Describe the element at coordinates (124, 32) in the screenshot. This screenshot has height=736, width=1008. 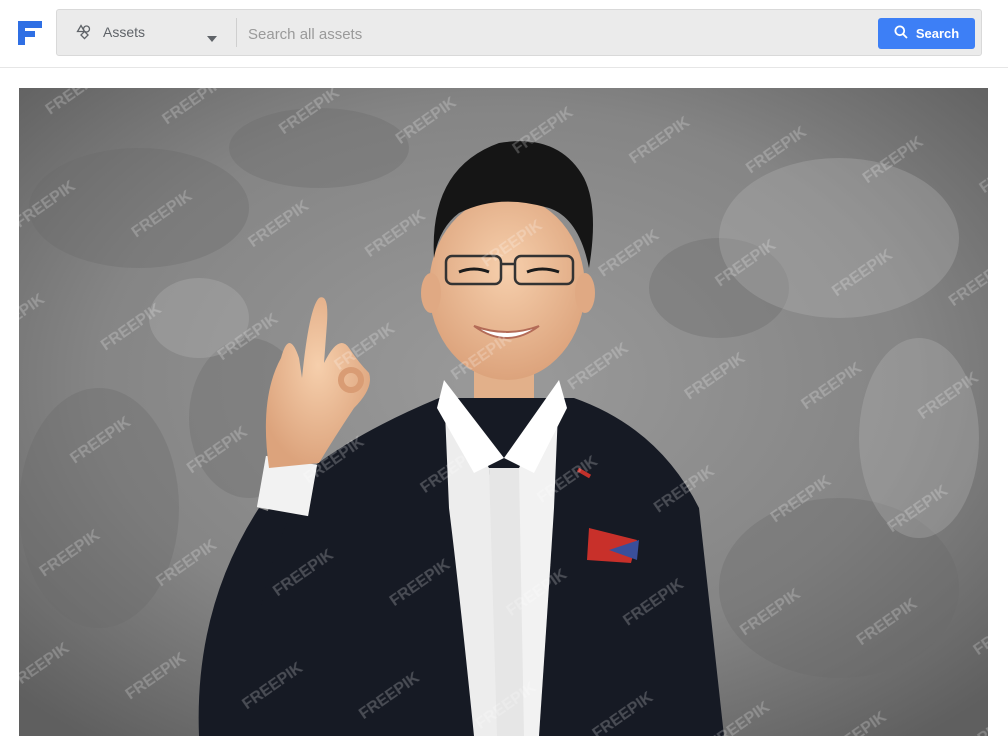
I see `asset-type-label: Assets` at that location.